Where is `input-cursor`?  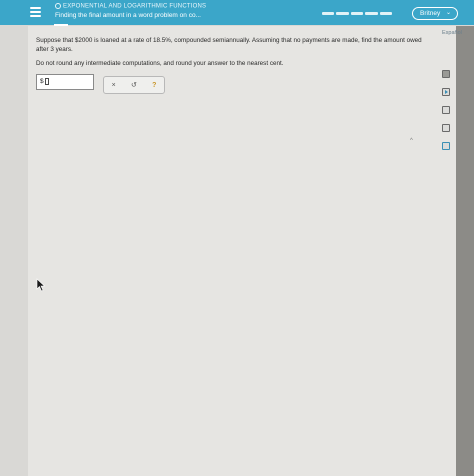 input-cursor is located at coordinates (47, 81).